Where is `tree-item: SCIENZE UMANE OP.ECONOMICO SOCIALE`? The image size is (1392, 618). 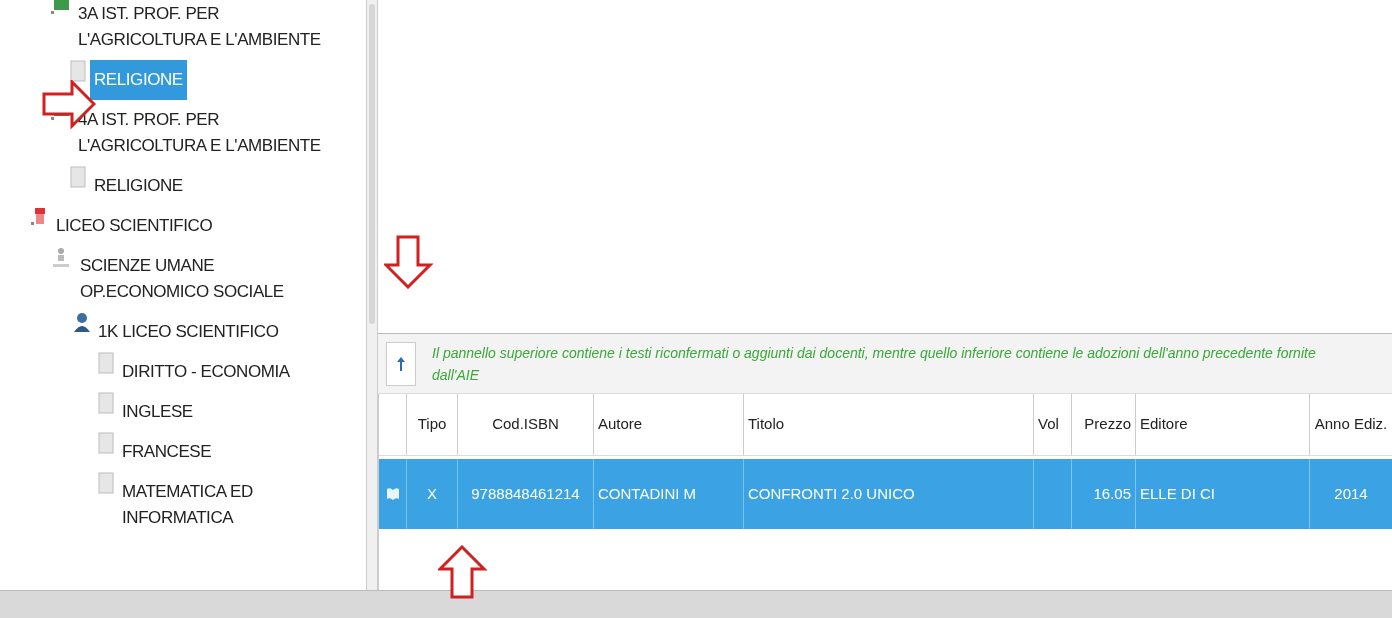 tree-item: SCIENZE UMANE OP.ECONOMICO SOCIALE is located at coordinates (211, 279).